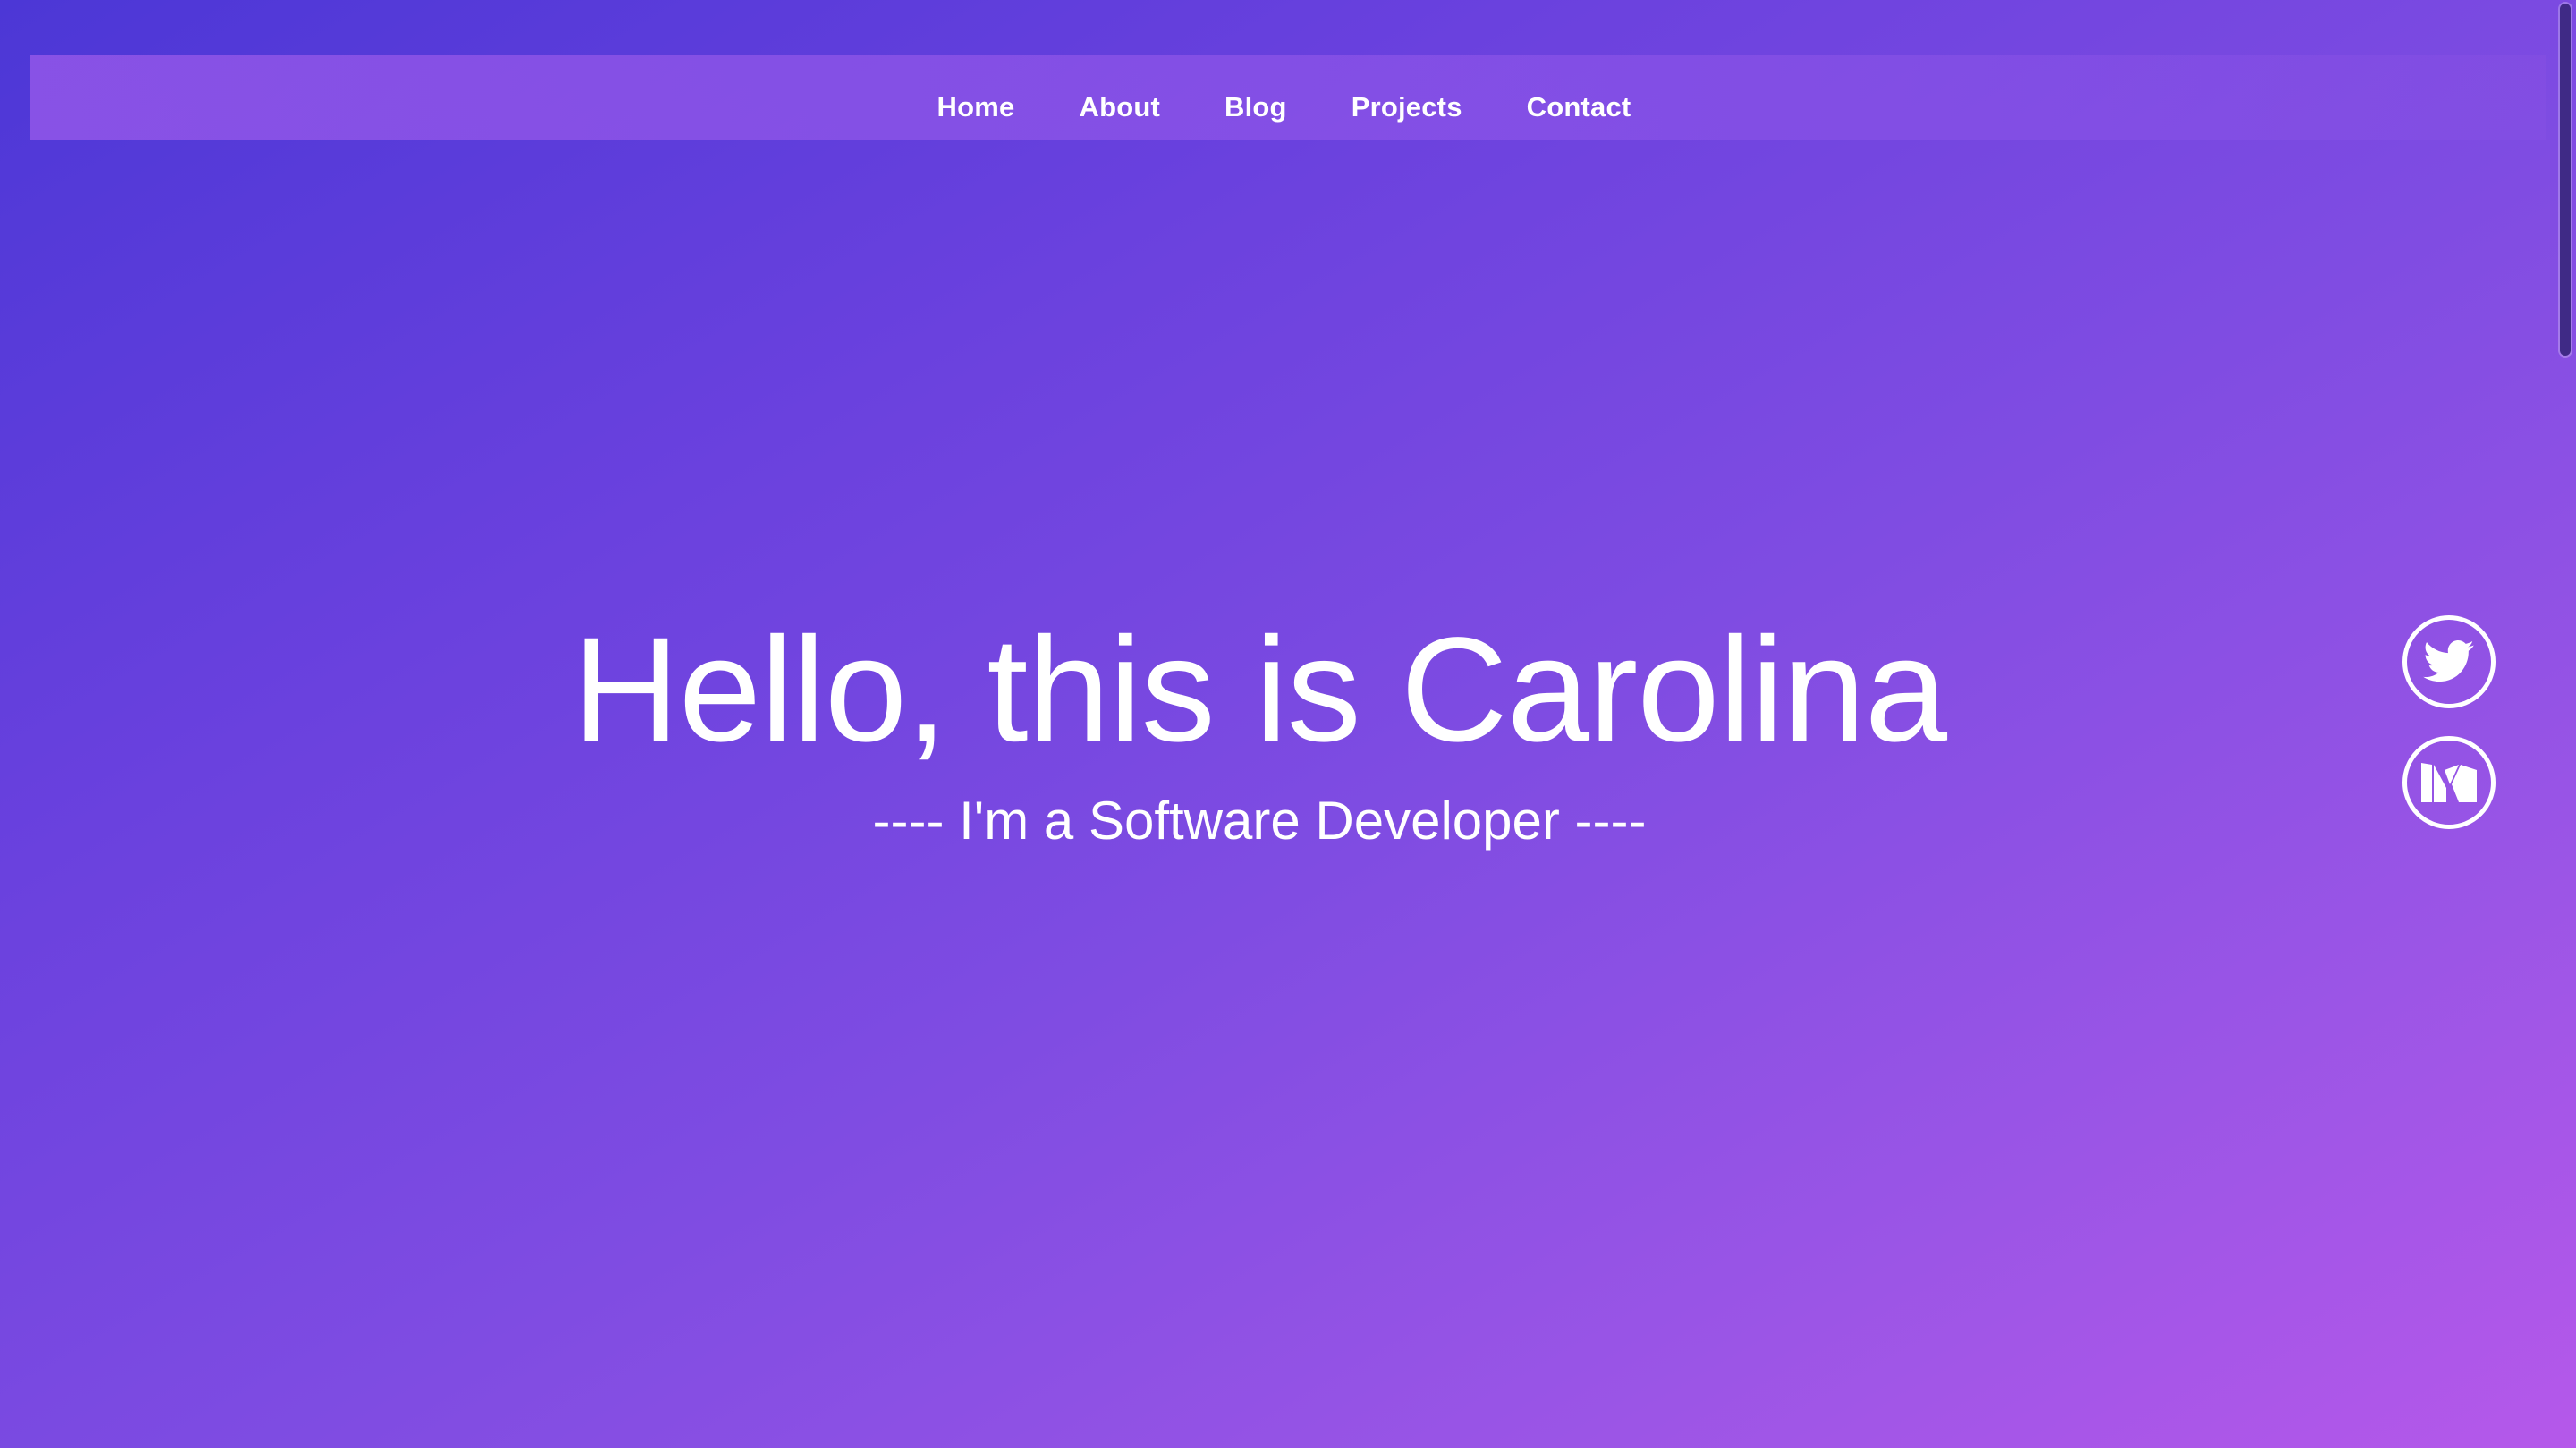 This screenshot has height=1448, width=2576. Describe the element at coordinates (1259, 690) in the screenshot. I see `hero-title: Hello, this is Carolina` at that location.